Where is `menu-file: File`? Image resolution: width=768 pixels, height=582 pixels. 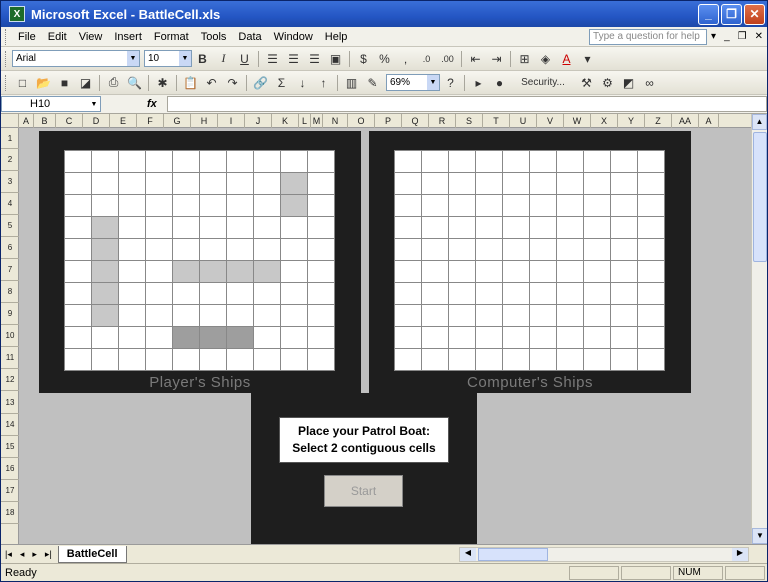 menu-file: File is located at coordinates (27, 37).